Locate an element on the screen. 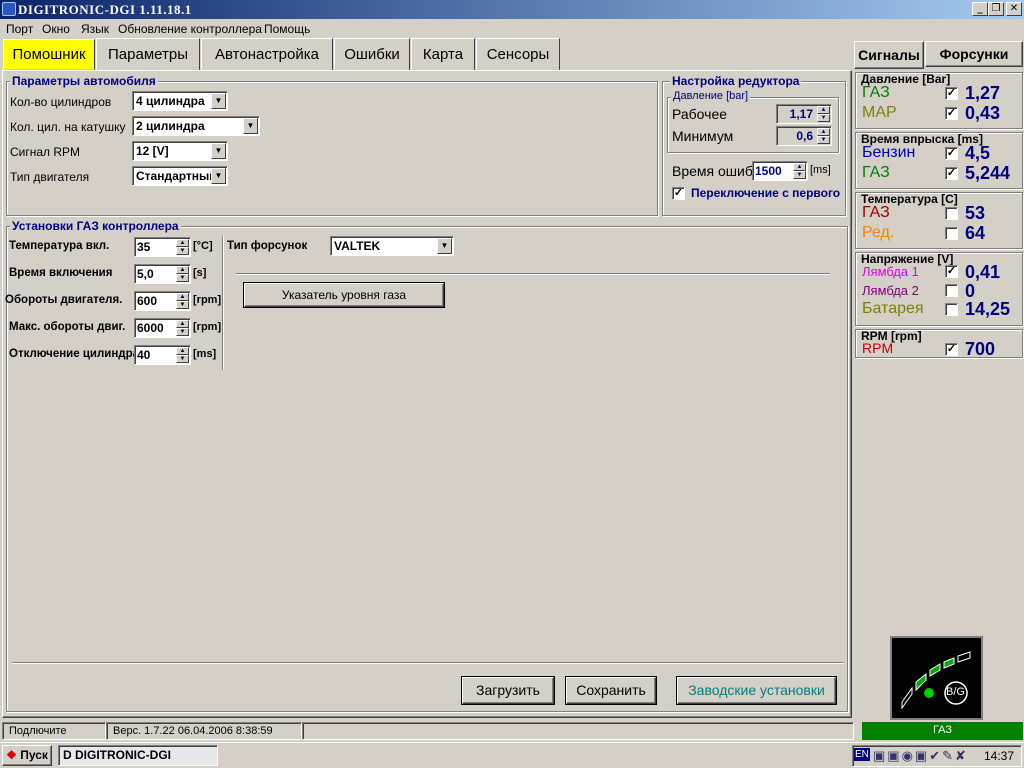 Image resolution: width=1024 pixels, height=768 pixels. load-button: Загрузить is located at coordinates (508, 690).